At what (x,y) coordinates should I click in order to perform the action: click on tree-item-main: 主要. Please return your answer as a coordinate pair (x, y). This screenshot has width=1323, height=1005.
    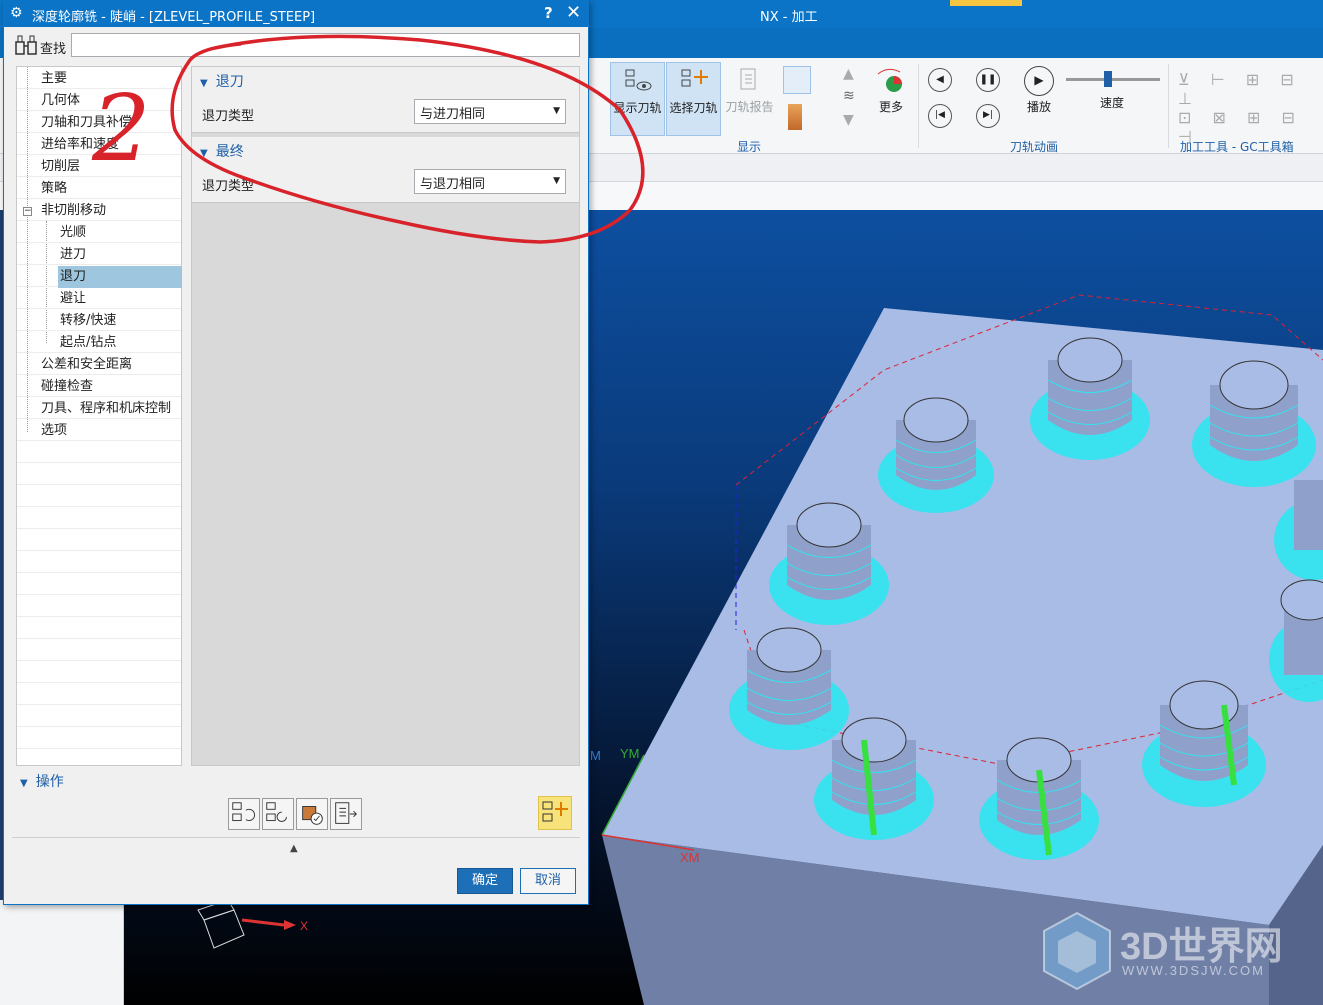
    Looking at the image, I should click on (54, 79).